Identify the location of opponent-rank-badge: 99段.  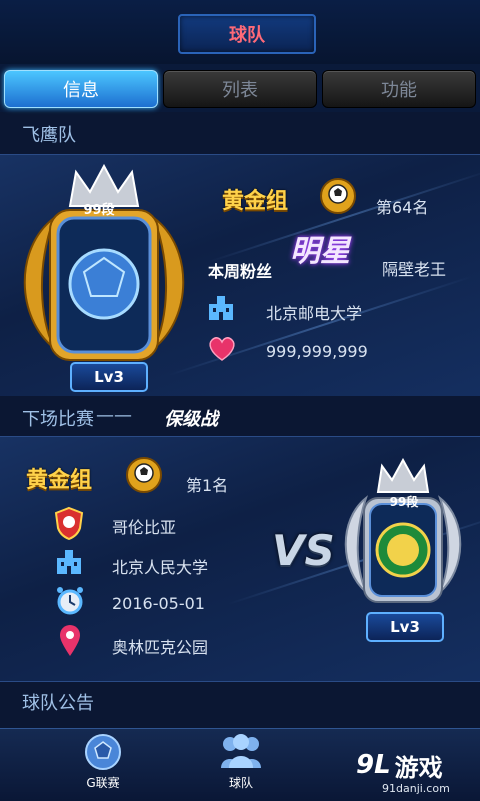
(404, 502).